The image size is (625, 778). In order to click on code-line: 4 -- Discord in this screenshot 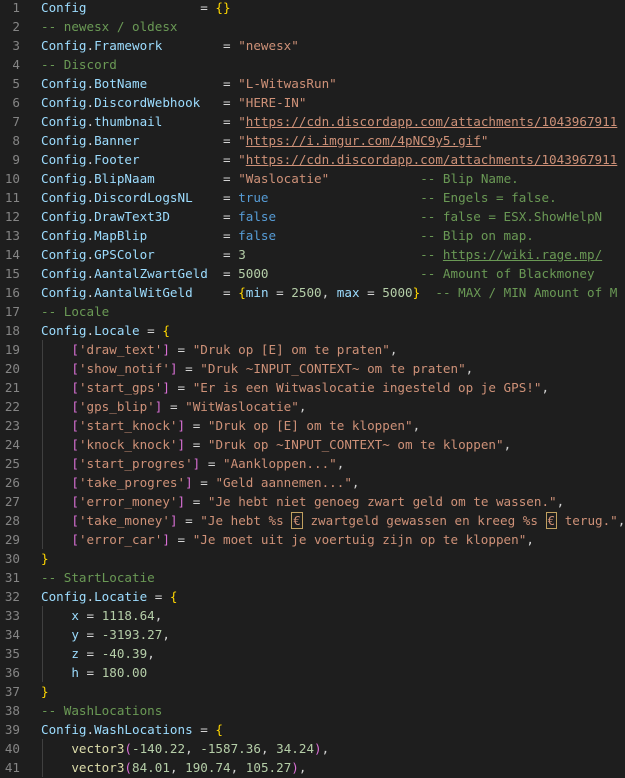, I will do `click(312, 64)`.